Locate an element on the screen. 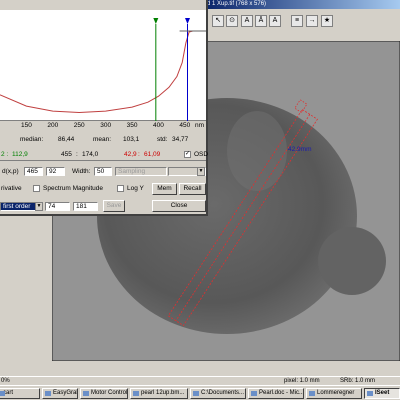  measure-label: 42.9mm is located at coordinates (299, 149).